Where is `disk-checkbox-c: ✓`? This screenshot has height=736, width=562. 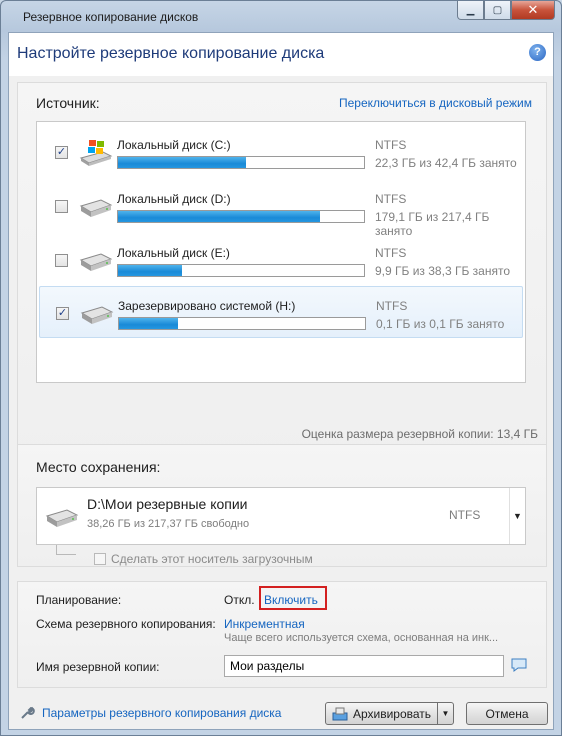 disk-checkbox-c: ✓ is located at coordinates (61, 152).